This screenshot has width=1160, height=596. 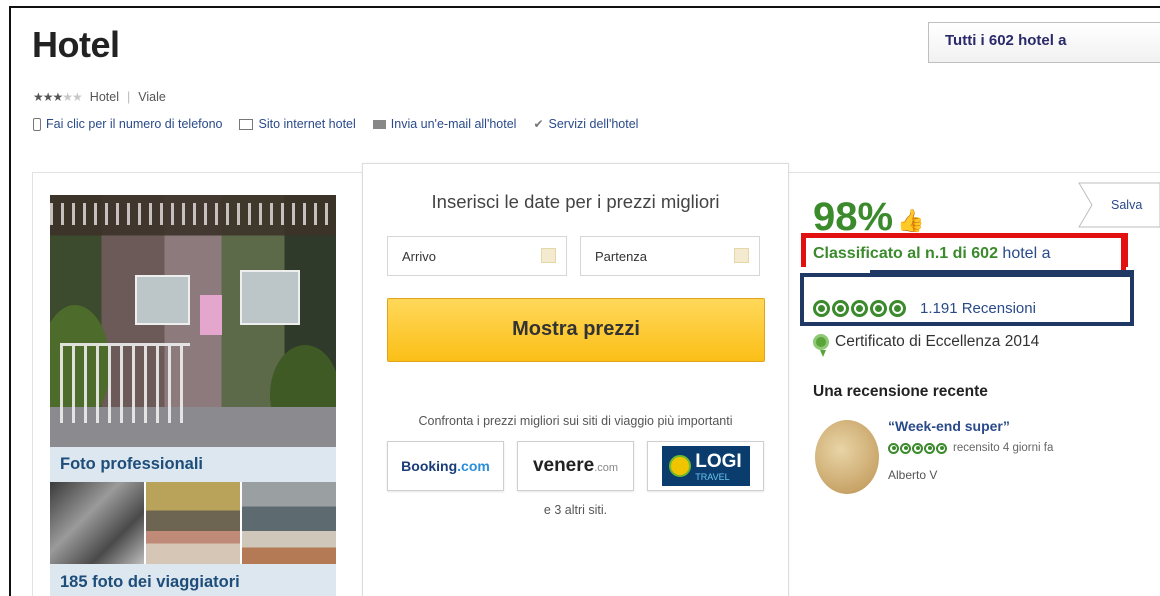 I want to click on checkin-label: Arrivo, so click(x=419, y=256).